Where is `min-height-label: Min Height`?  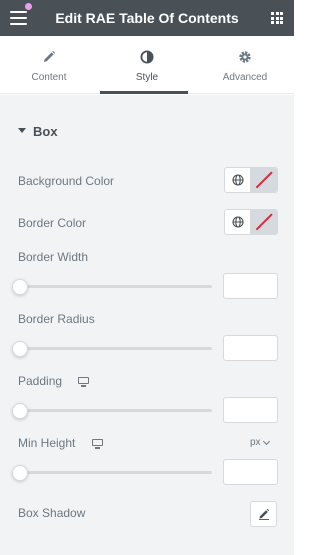 min-height-label: Min Height is located at coordinates (47, 443).